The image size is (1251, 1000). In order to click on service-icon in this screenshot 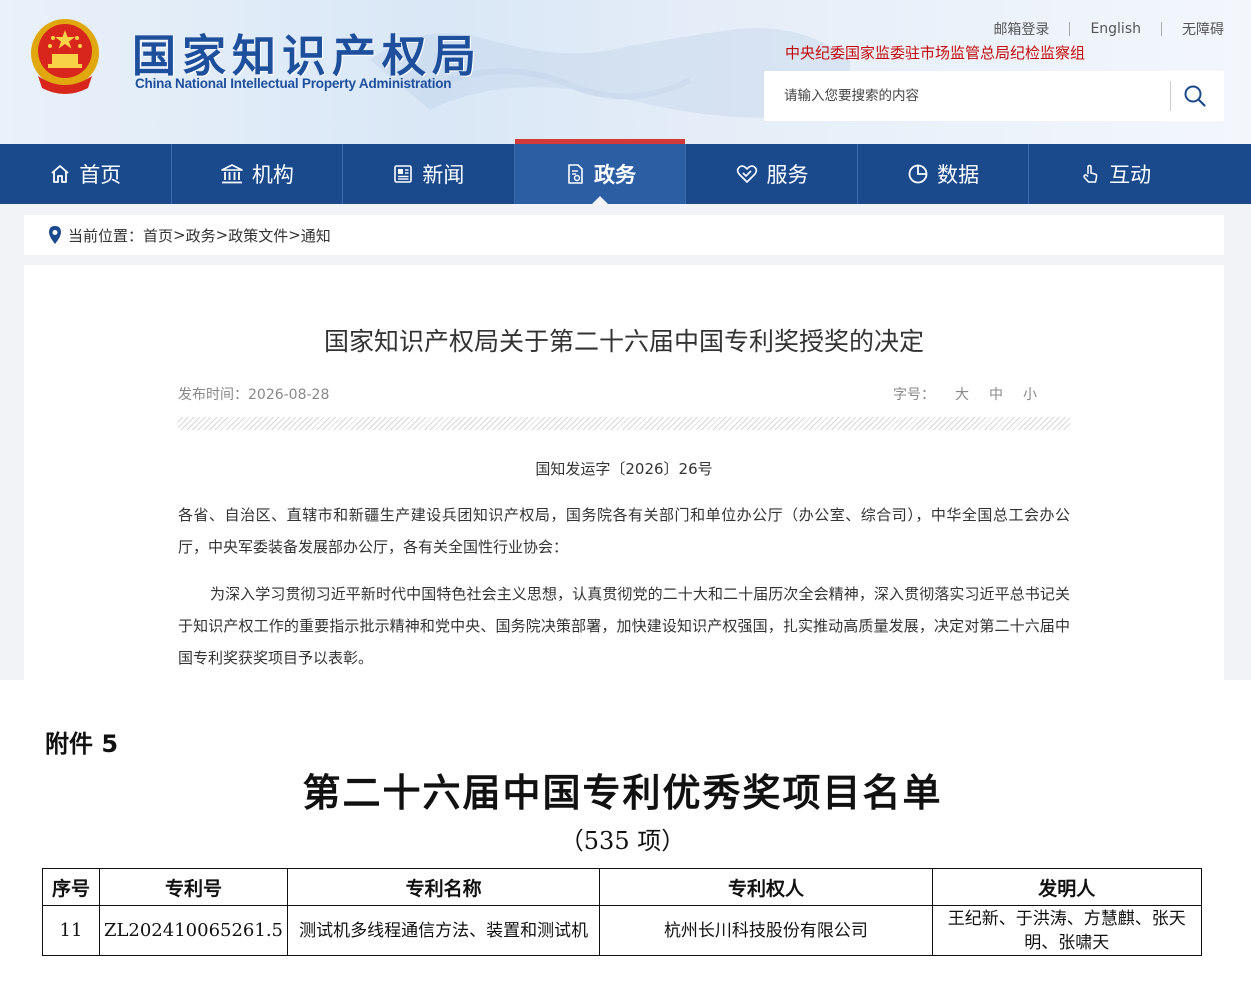, I will do `click(746, 174)`.